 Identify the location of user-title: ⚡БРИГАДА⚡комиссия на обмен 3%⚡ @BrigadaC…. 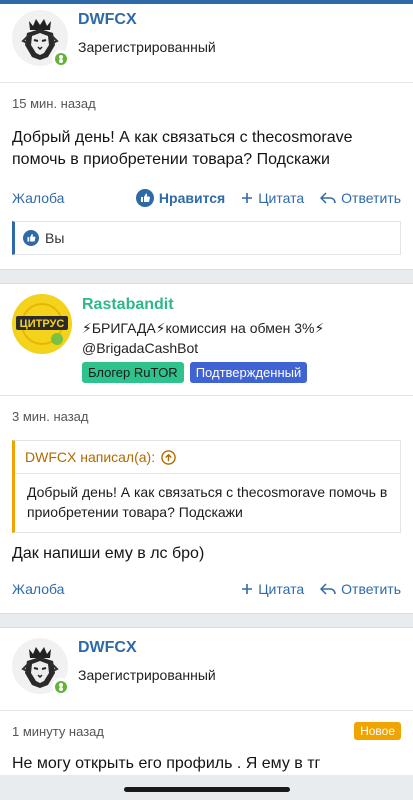
(203, 338).